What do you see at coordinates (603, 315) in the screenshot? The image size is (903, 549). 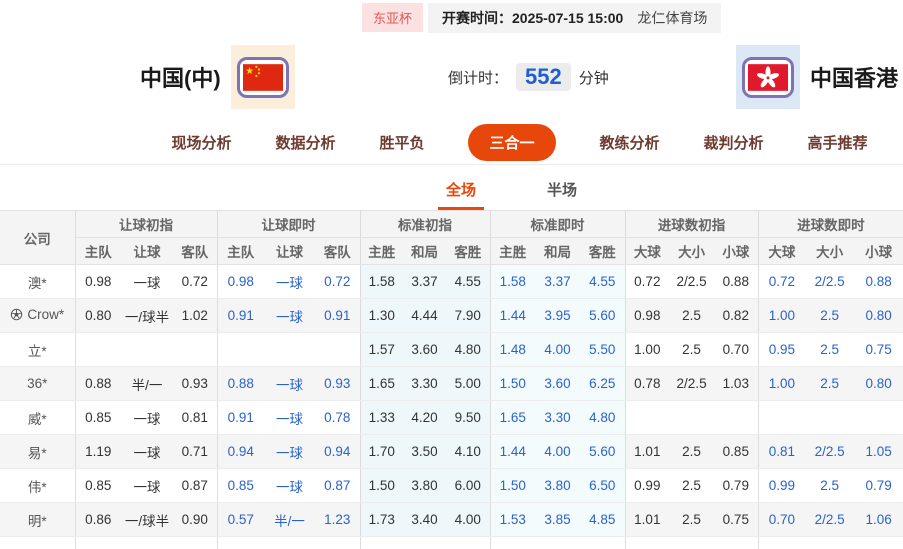 I see `odds-cell: 5.60` at bounding box center [603, 315].